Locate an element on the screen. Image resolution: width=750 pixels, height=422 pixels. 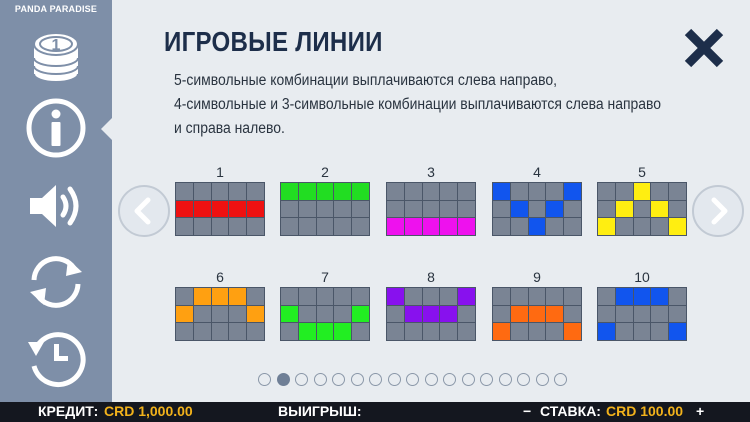
bet-increase-button: + is located at coordinates (700, 411).